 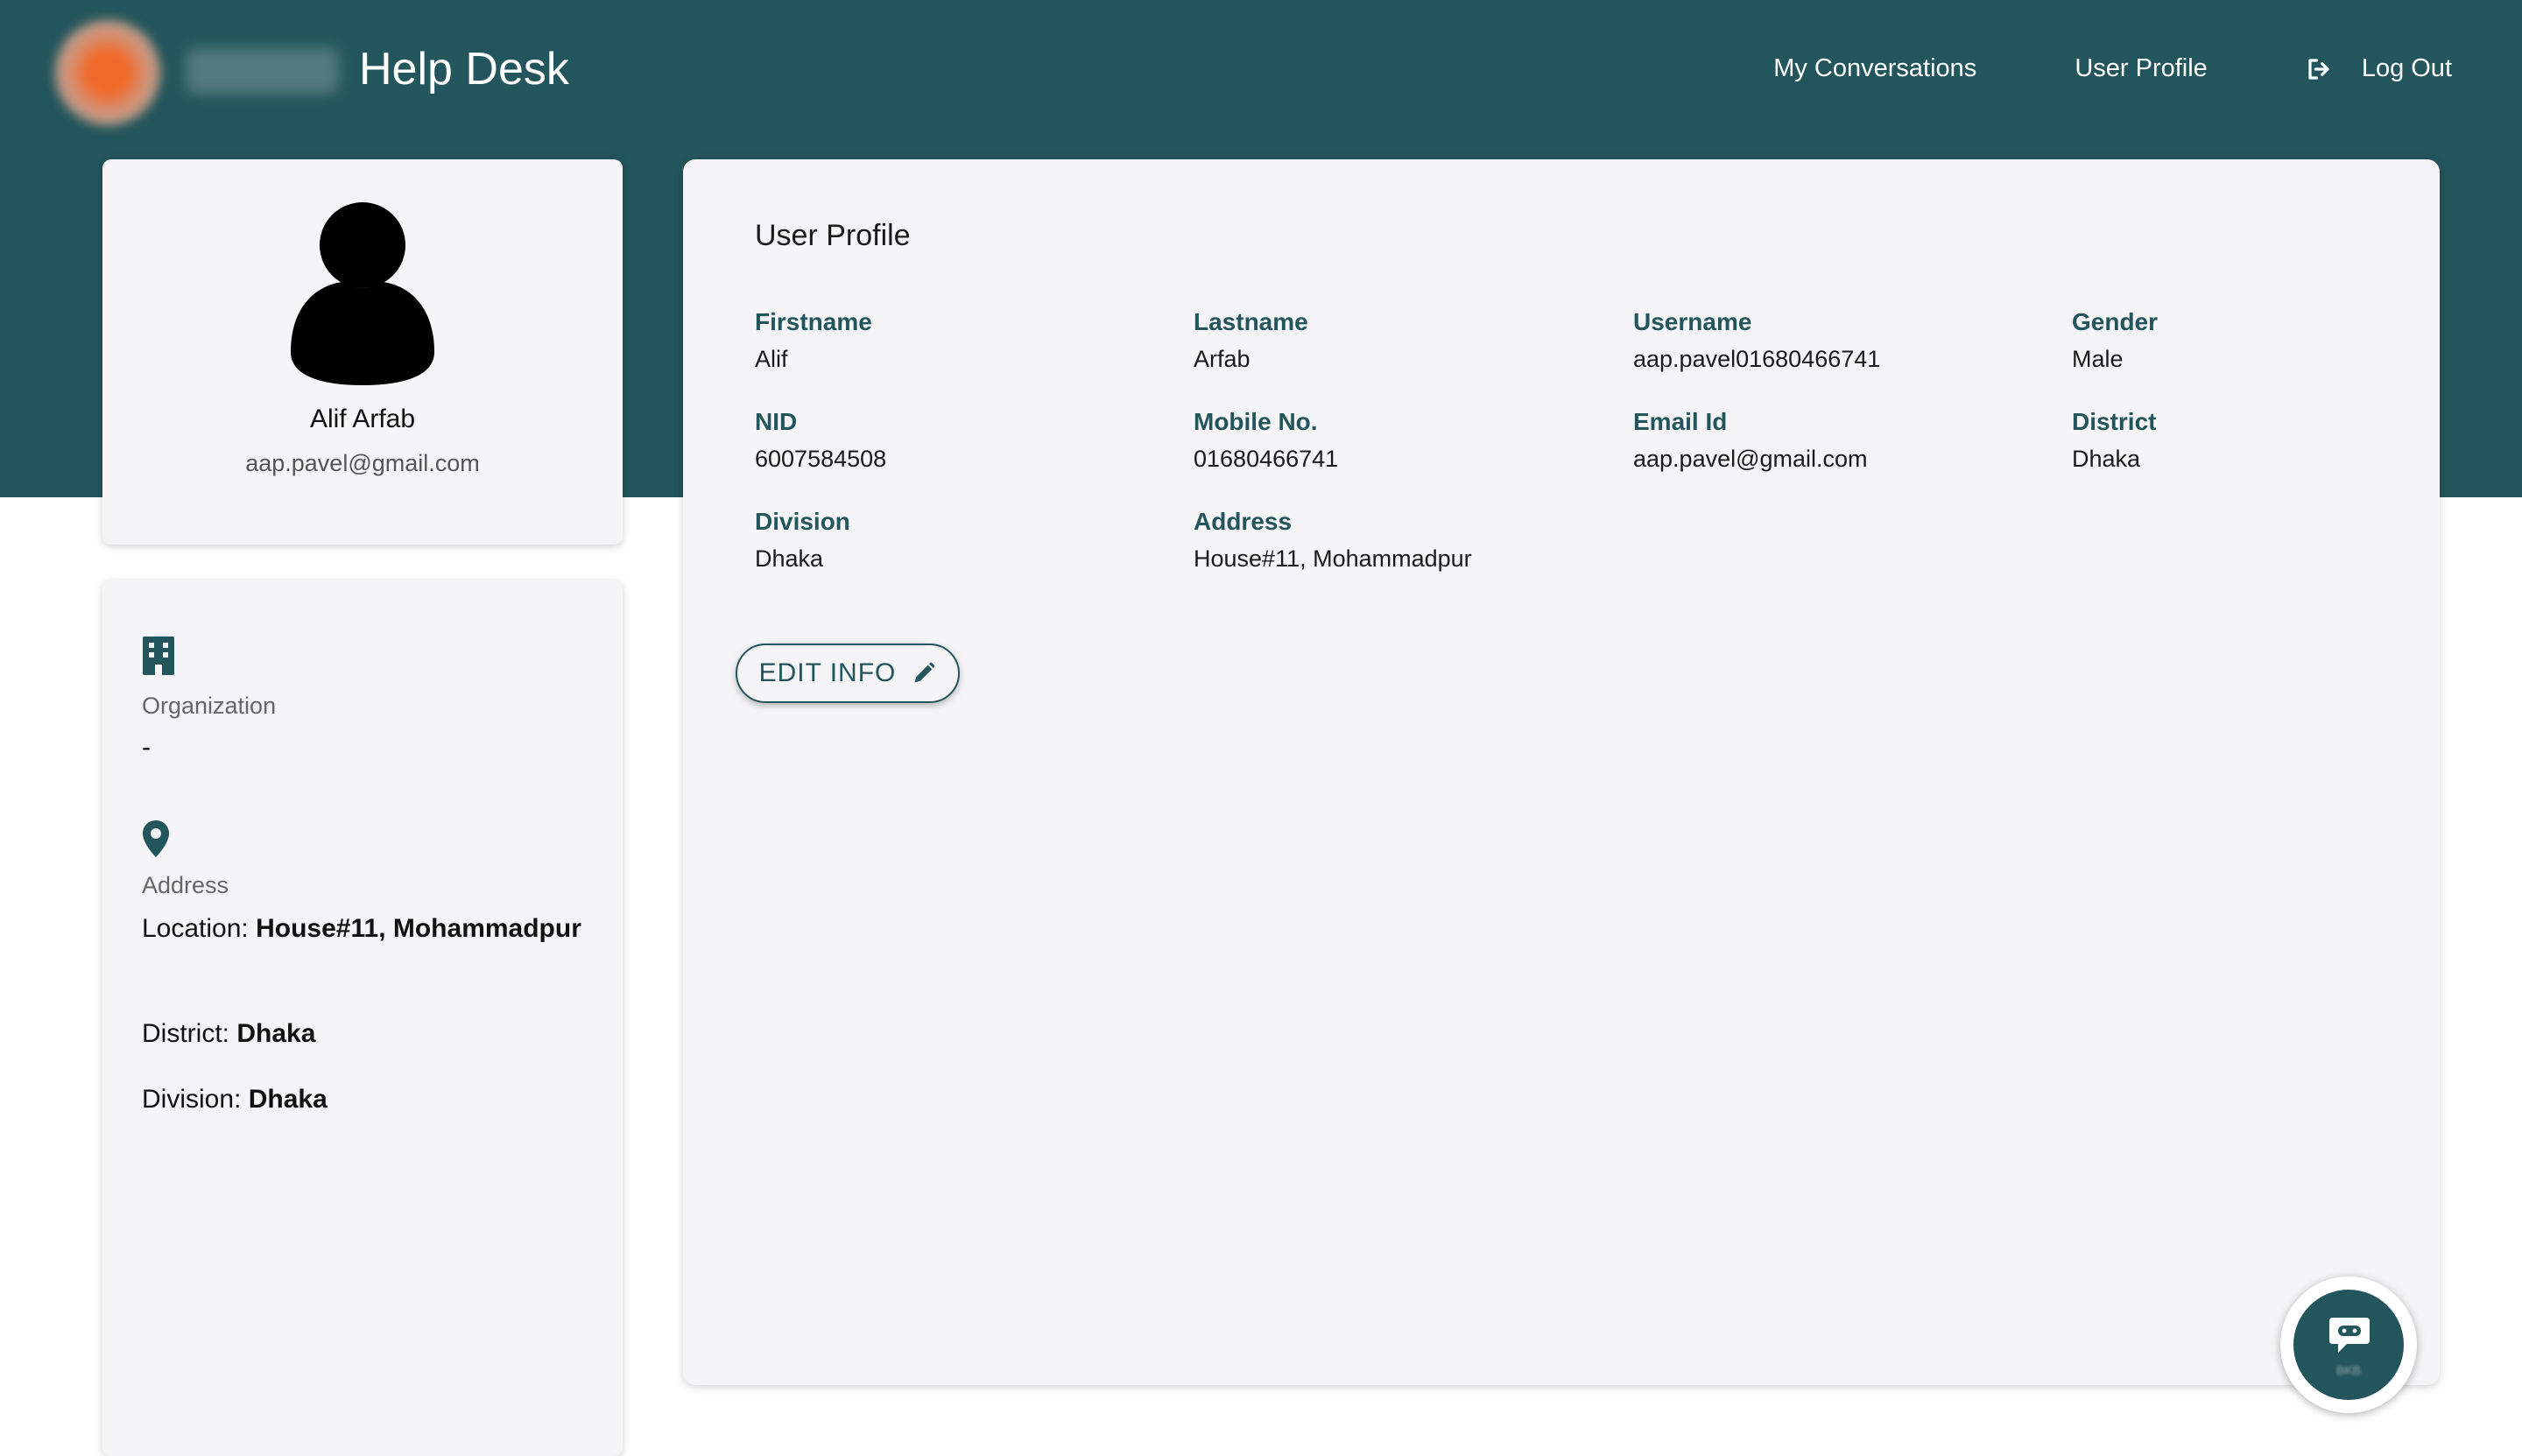 What do you see at coordinates (1680, 421) in the screenshot?
I see `field-label-email: Email Id` at bounding box center [1680, 421].